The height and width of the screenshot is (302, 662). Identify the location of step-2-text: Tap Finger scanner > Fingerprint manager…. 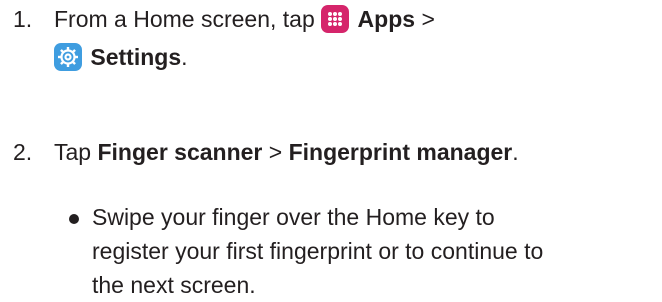
(286, 152).